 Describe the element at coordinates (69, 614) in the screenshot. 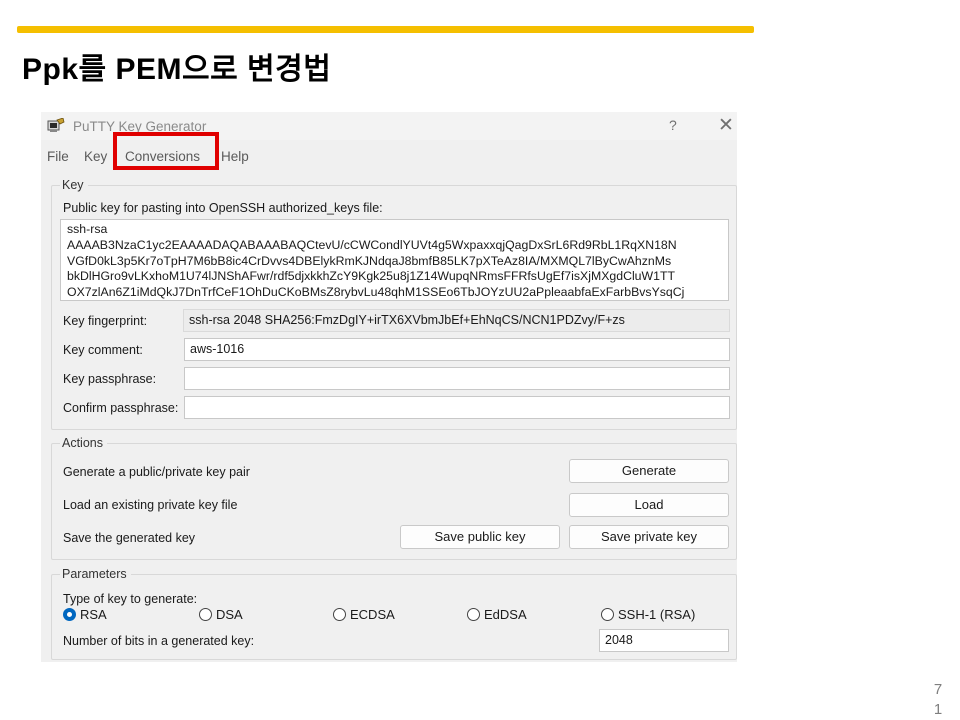

I see `radio-selected-icon` at that location.